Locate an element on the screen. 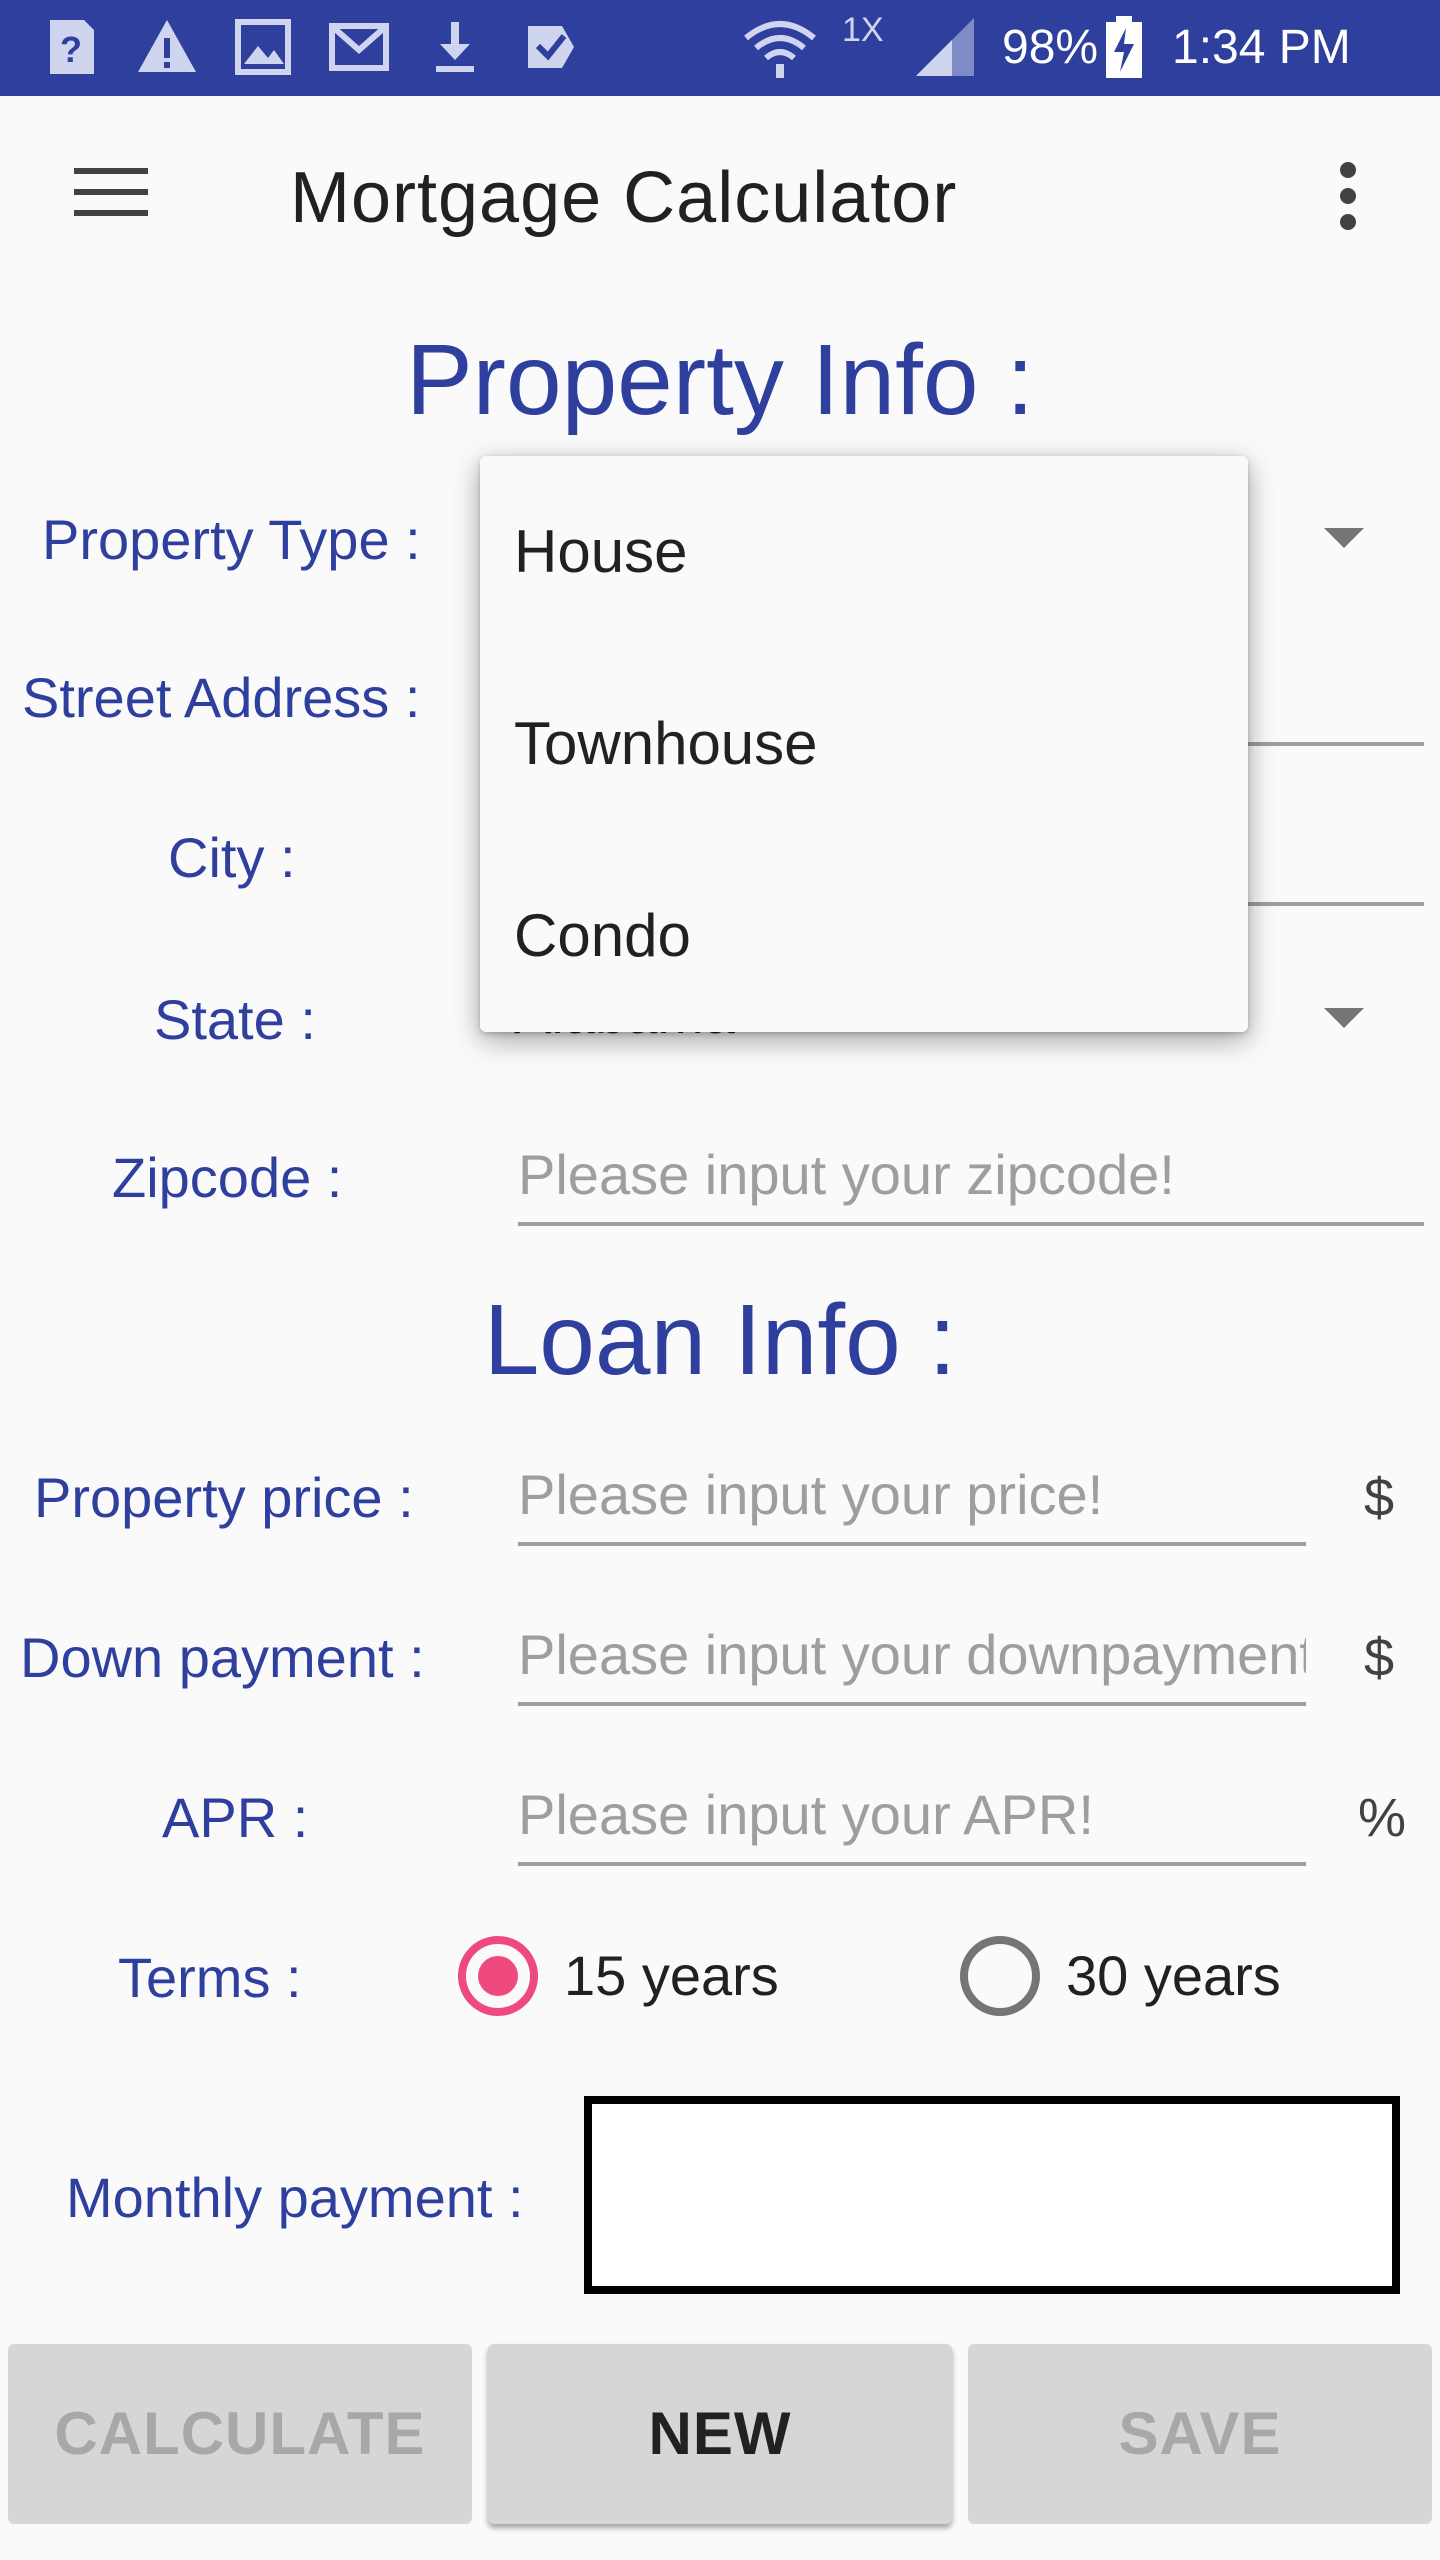  task-icon is located at coordinates (551, 47).